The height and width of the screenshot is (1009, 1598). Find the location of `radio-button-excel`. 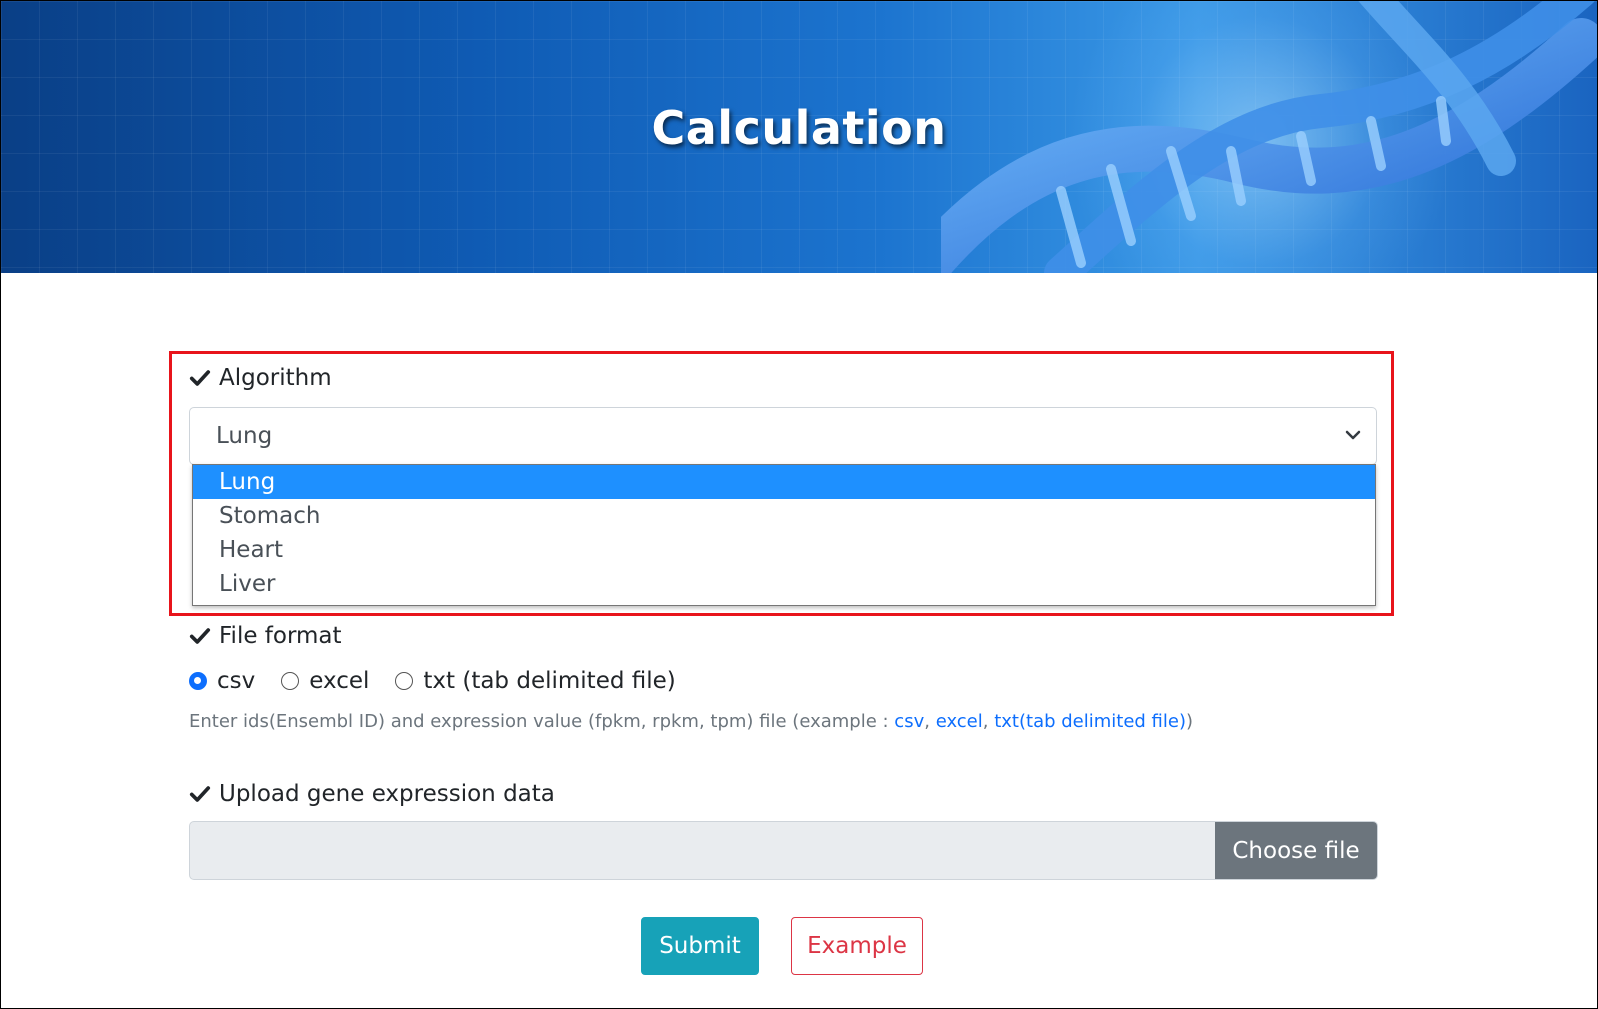

radio-button-excel is located at coordinates (290, 681).